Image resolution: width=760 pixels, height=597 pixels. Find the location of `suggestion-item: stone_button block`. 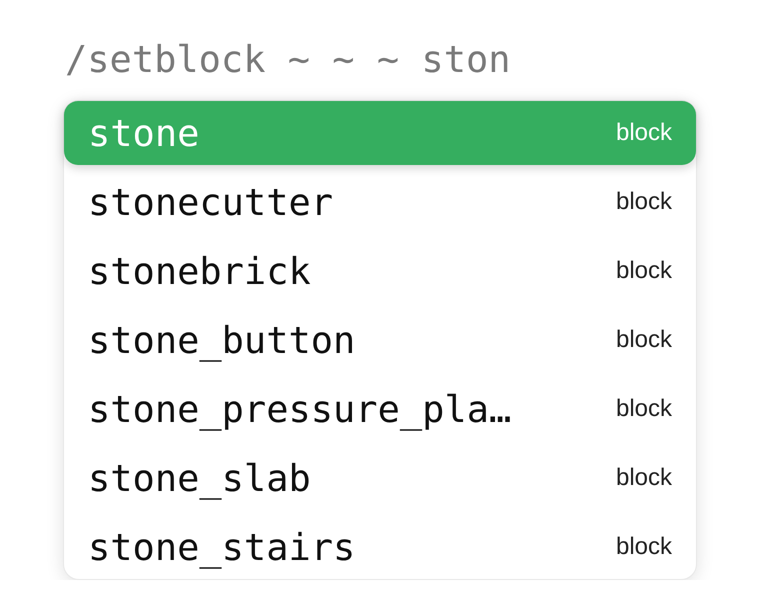

suggestion-item: stone_button block is located at coordinates (380, 340).